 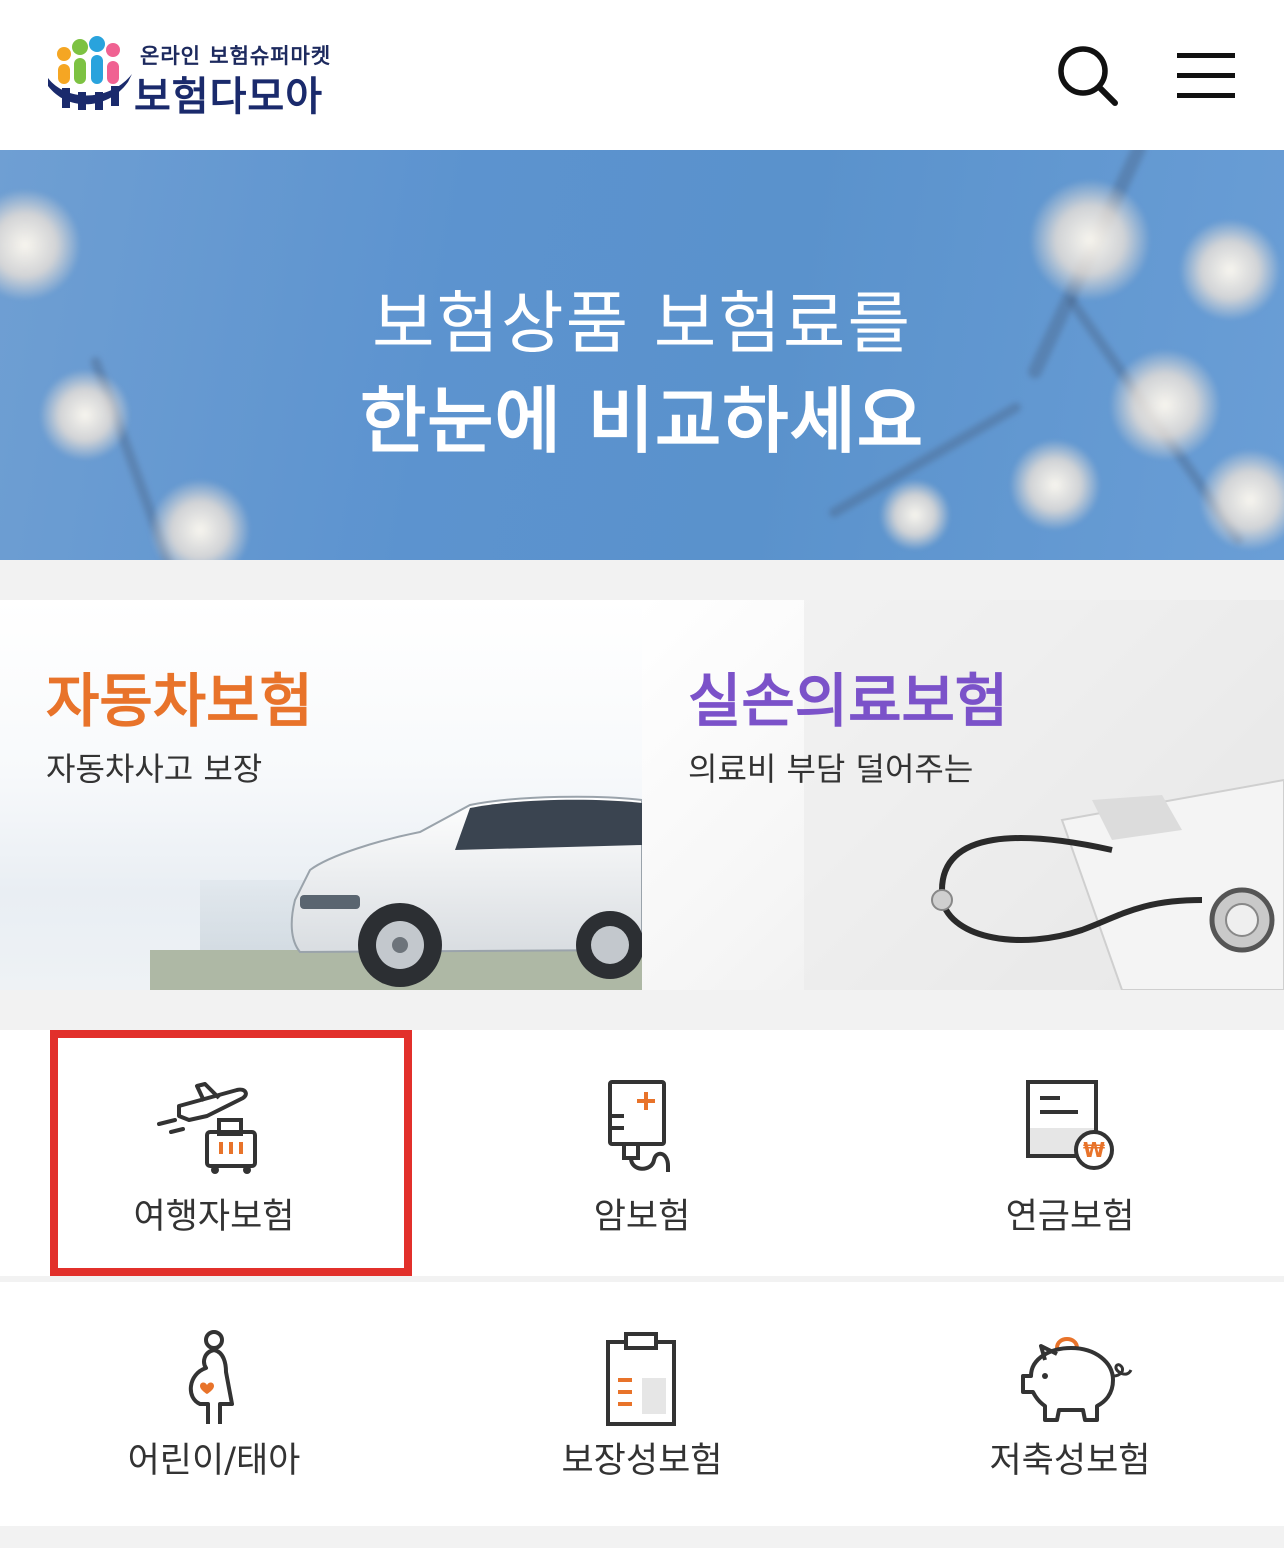 I want to click on card-auto-insurance: 자동차보험 자동차사고 보장, so click(x=321, y=795).